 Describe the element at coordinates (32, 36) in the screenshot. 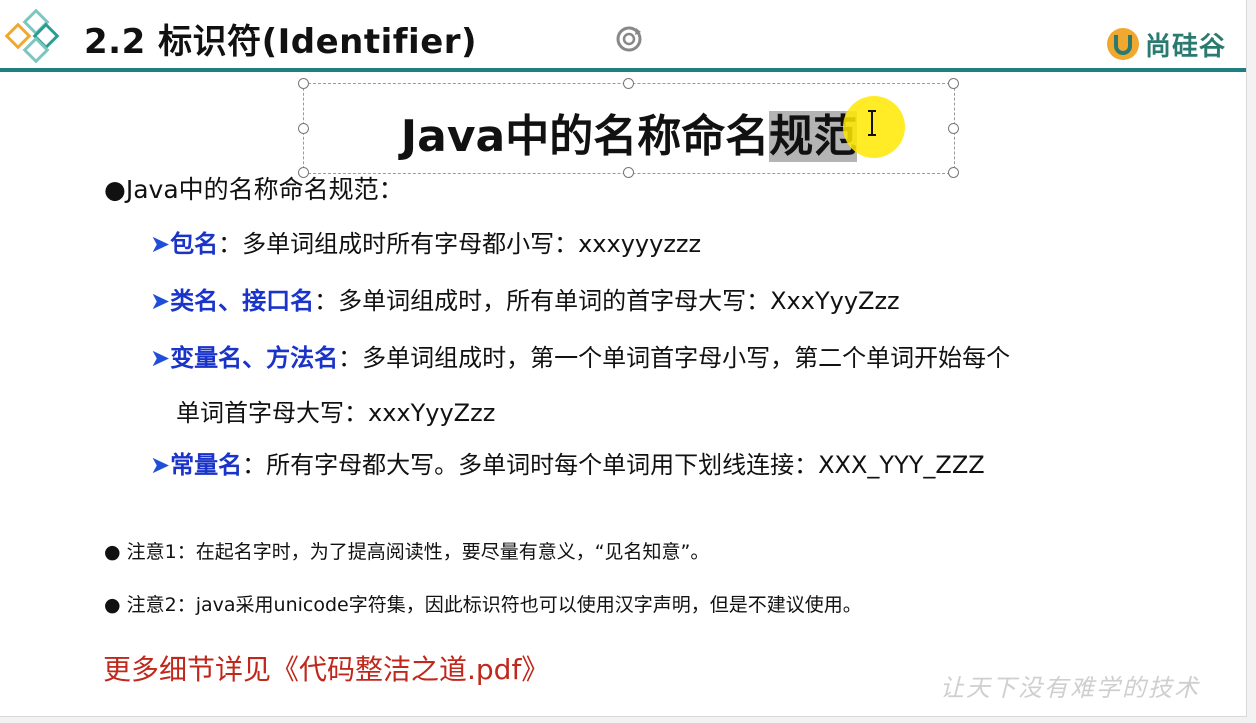

I see `diamonds-logo-icon` at that location.